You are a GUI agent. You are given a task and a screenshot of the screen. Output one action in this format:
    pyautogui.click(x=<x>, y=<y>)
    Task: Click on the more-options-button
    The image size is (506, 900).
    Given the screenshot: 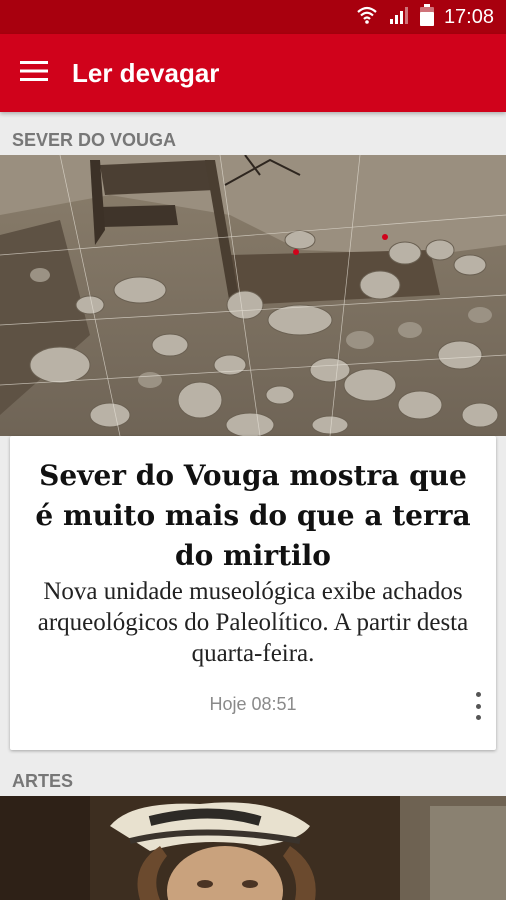 What is the action you would take?
    pyautogui.click(x=478, y=706)
    